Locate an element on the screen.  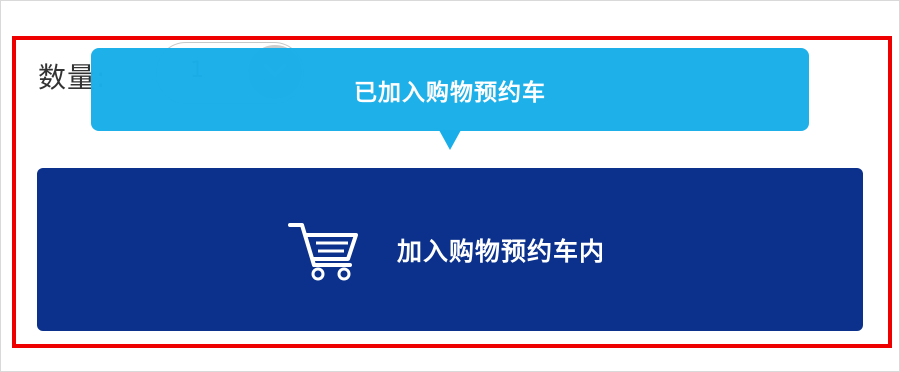
tooltip-tail is located at coordinates (450, 140).